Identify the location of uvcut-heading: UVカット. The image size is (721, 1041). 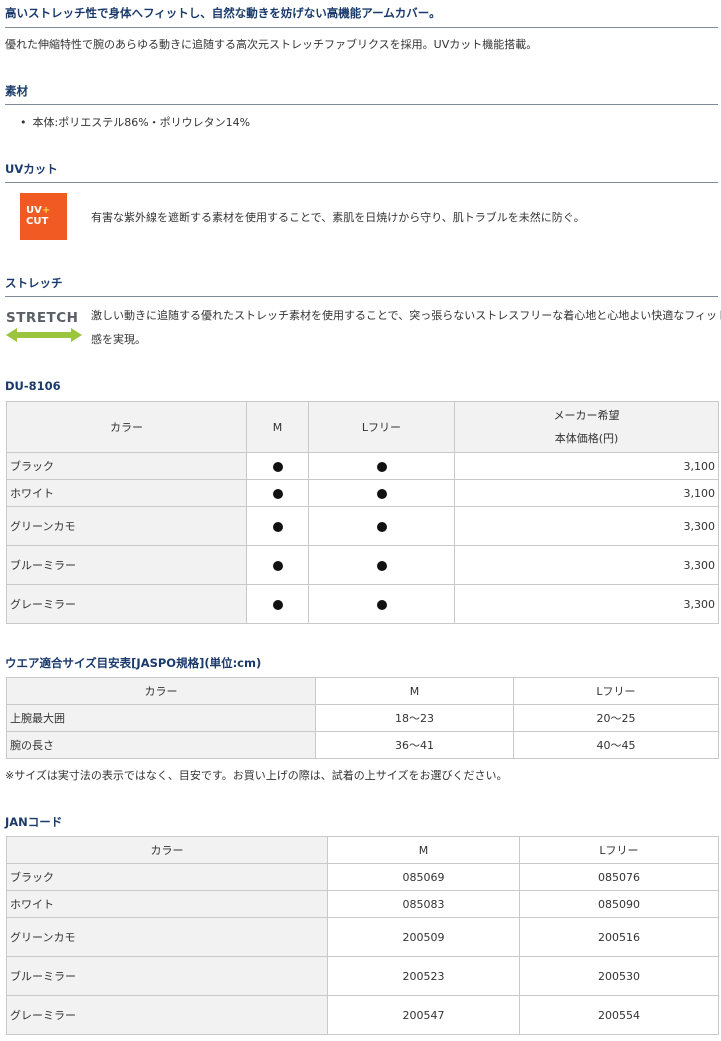
(31, 169).